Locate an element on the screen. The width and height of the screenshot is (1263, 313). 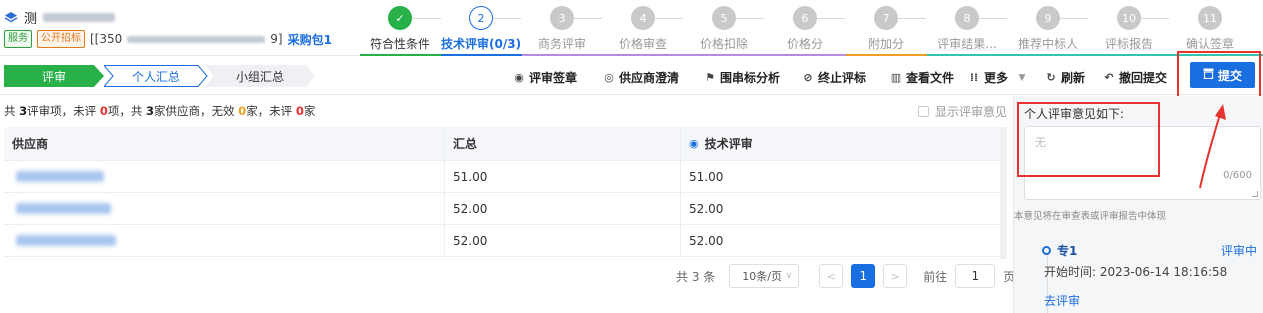
summary-text: 家，未评 is located at coordinates (271, 111).